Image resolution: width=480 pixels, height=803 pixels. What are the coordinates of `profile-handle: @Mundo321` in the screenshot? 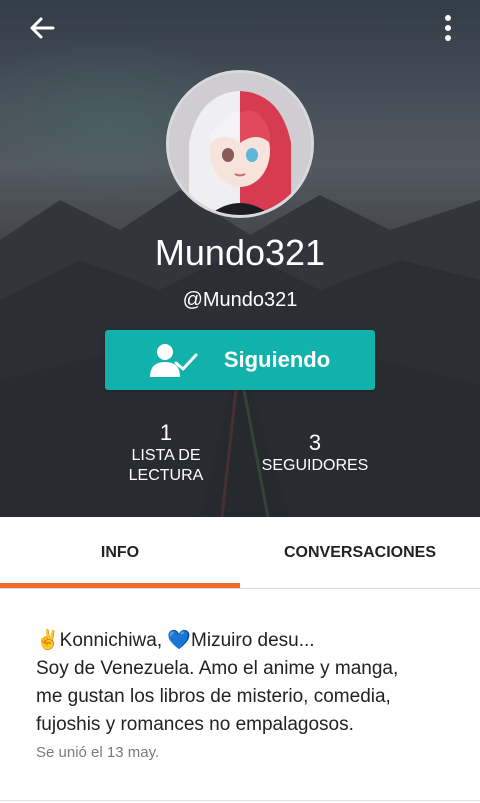 It's located at (240, 300).